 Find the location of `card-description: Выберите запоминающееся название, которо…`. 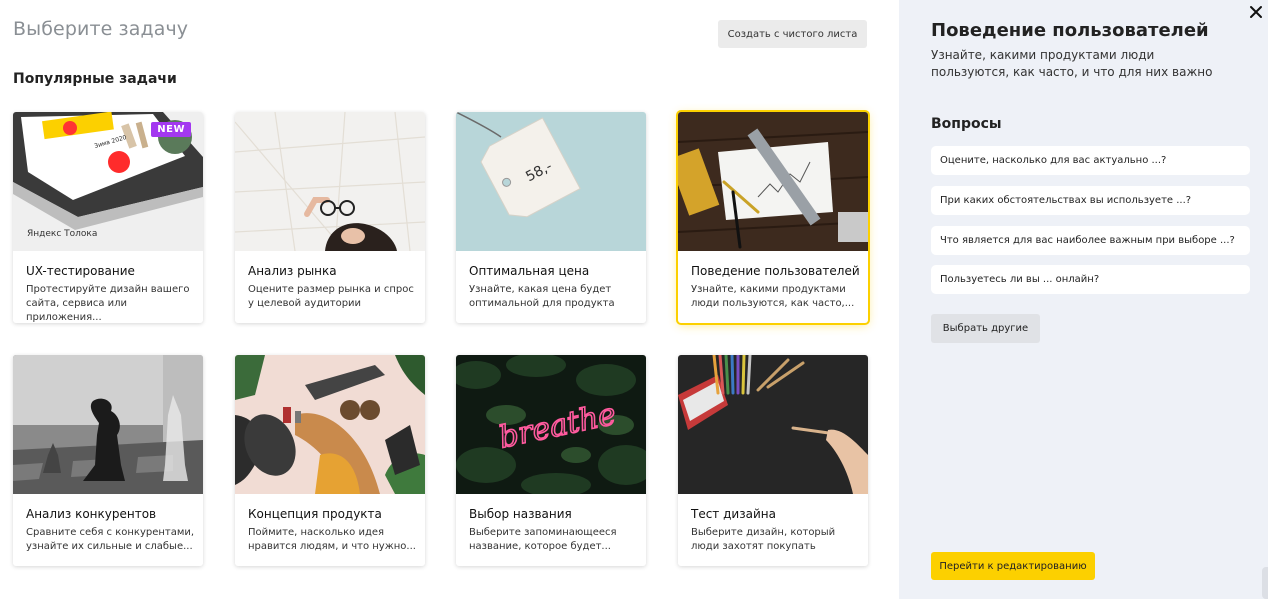

card-description: Выберите запоминающееся название, которо… is located at coordinates (543, 539).